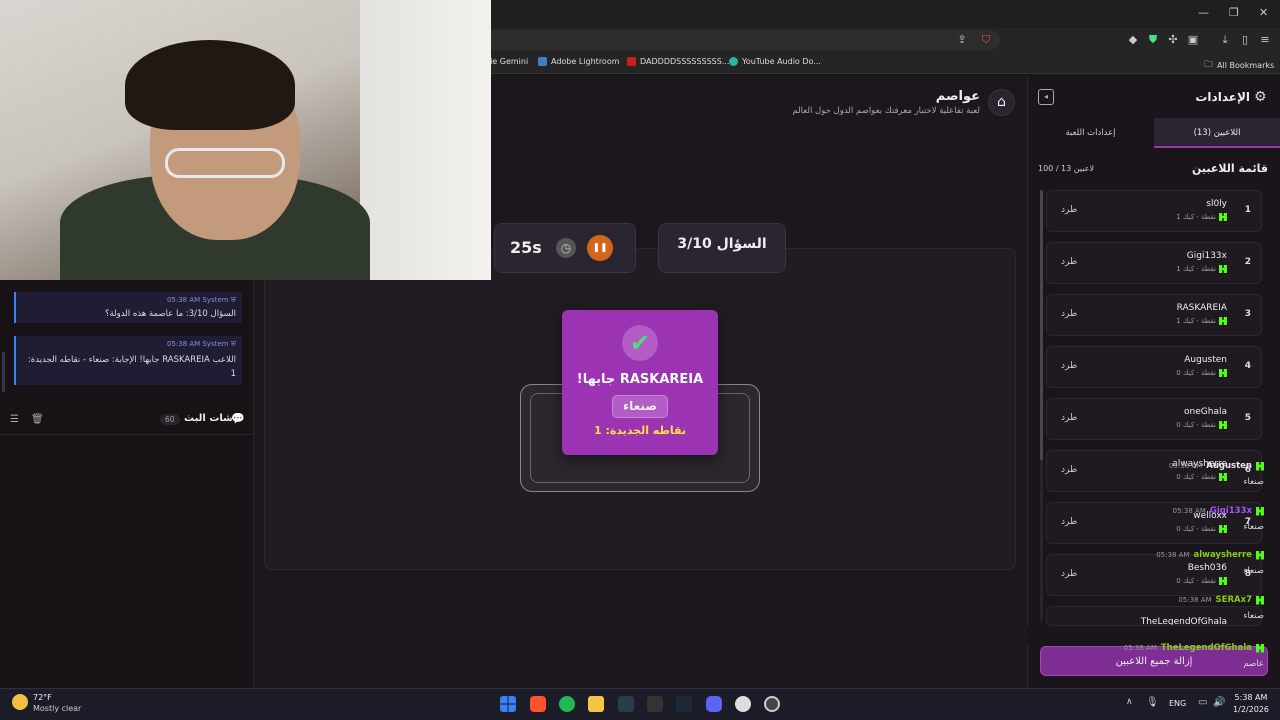  I want to click on sidebar-toggle-icon: ▯, so click(1245, 40).